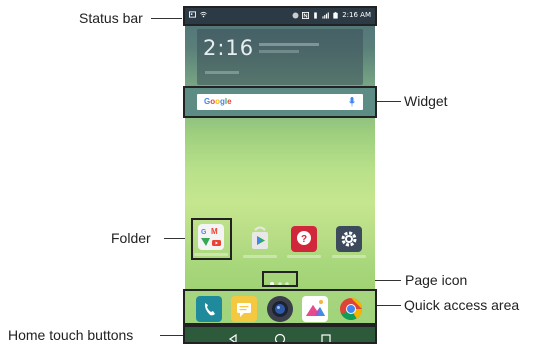  Describe the element at coordinates (280, 307) in the screenshot. I see `highlight-quick-access` at that location.